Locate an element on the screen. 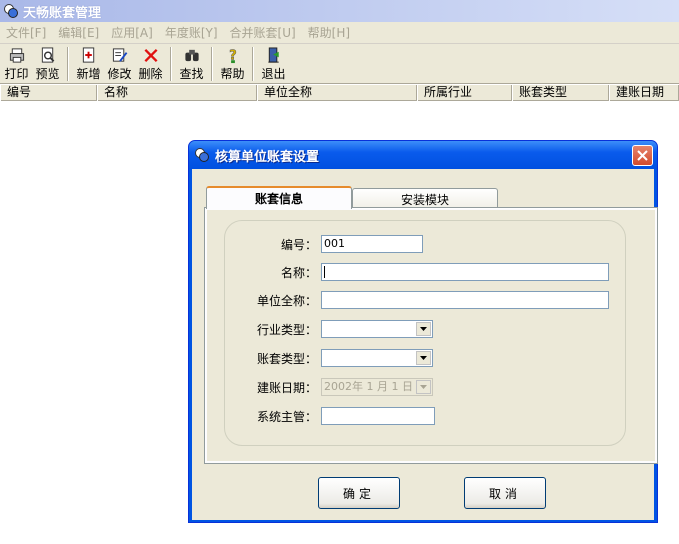 The height and width of the screenshot is (544, 679). column-industry: 所属行业 is located at coordinates (464, 93).